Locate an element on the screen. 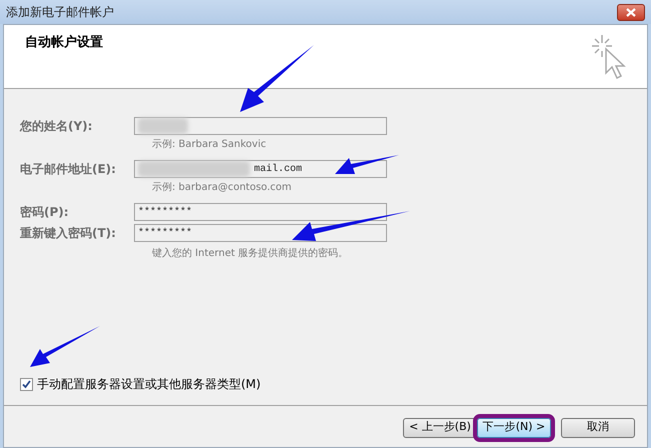 This screenshot has height=448, width=651. checkbox-label: 手动配置服务器设置或其他服务器类型(M) is located at coordinates (149, 384).